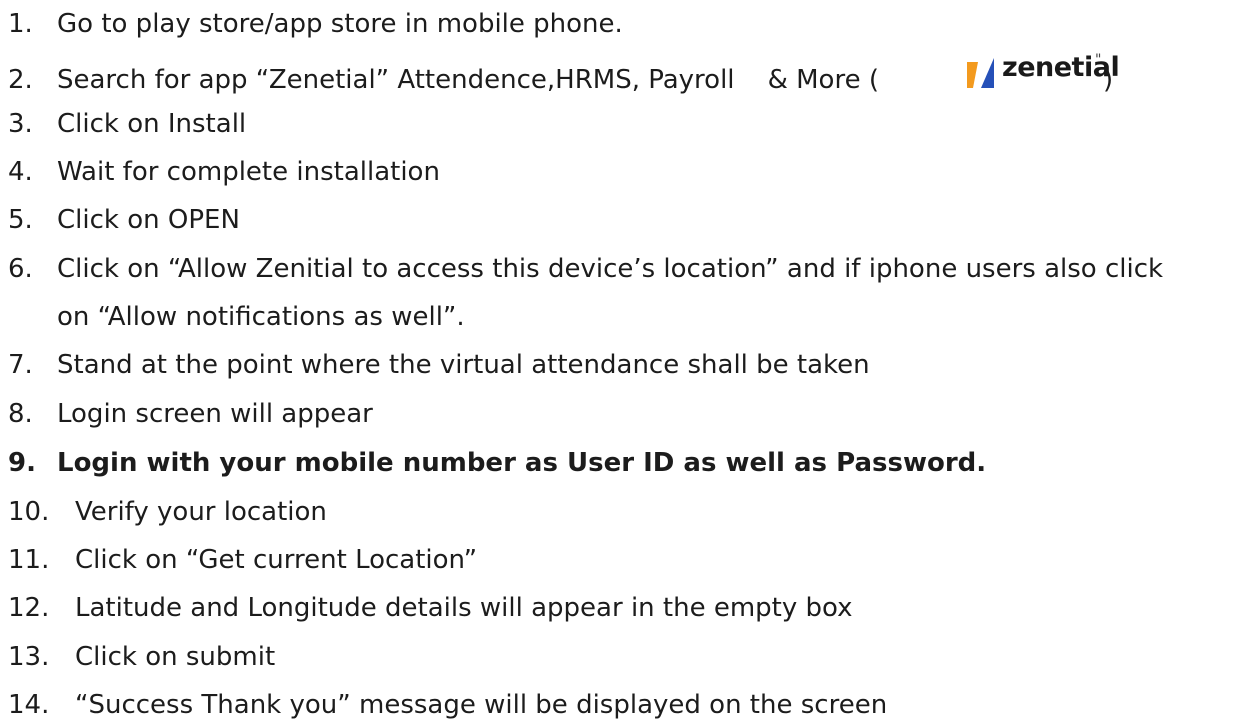 This screenshot has height=722, width=1247. I want to click on step-text: Wait for complete installation, so click(248, 172).